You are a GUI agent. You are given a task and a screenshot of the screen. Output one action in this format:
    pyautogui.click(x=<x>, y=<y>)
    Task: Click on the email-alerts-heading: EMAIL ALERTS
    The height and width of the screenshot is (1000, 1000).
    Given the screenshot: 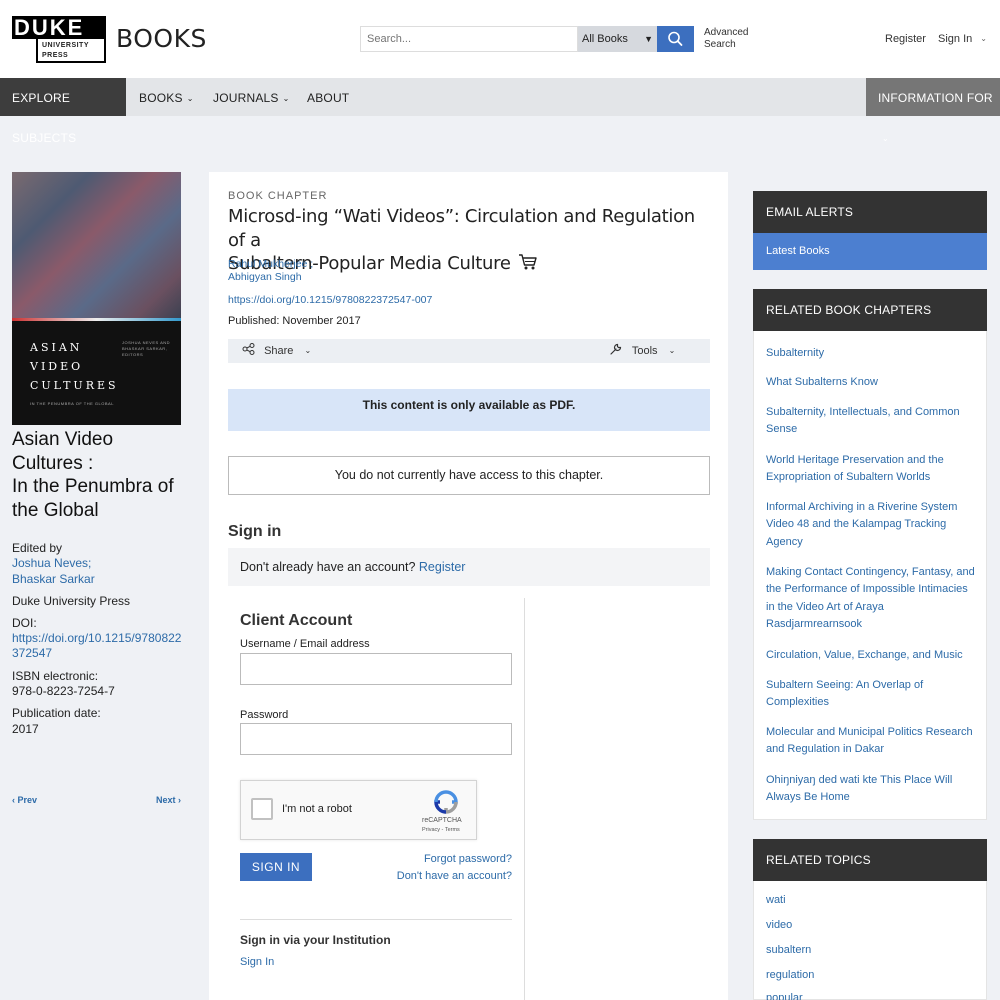 What is the action you would take?
    pyautogui.click(x=870, y=212)
    